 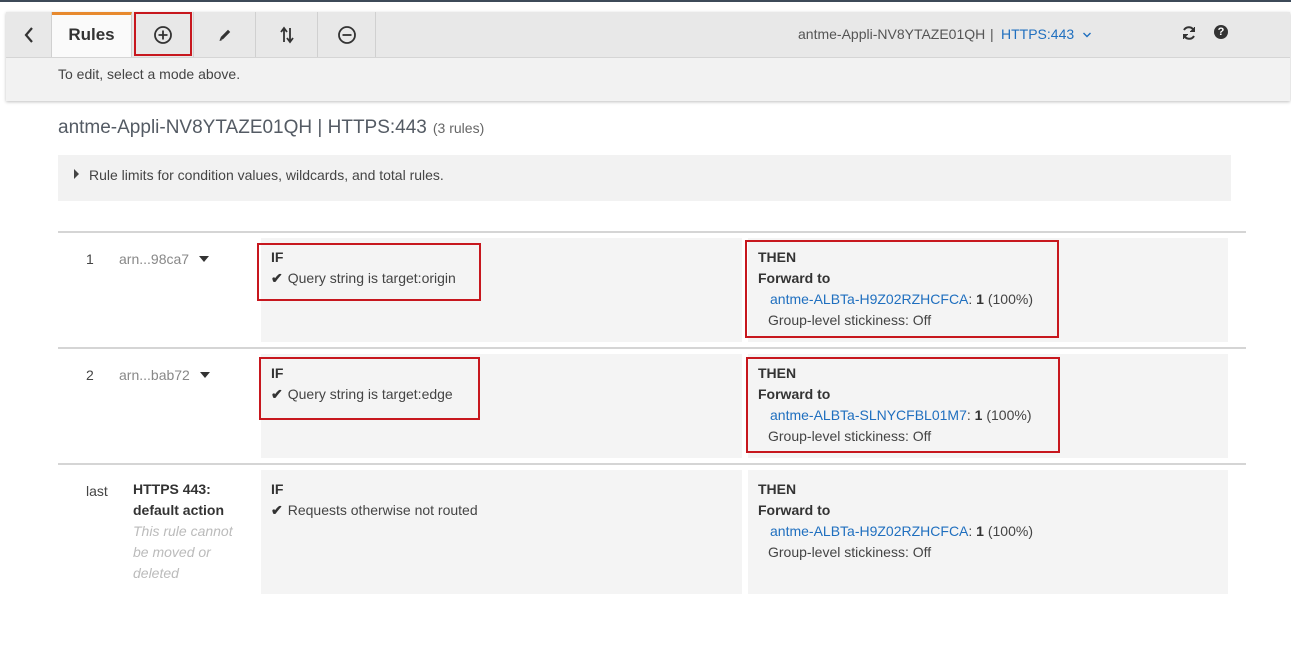 What do you see at coordinates (417, 394) in the screenshot?
I see `condition-value: target:edge` at bounding box center [417, 394].